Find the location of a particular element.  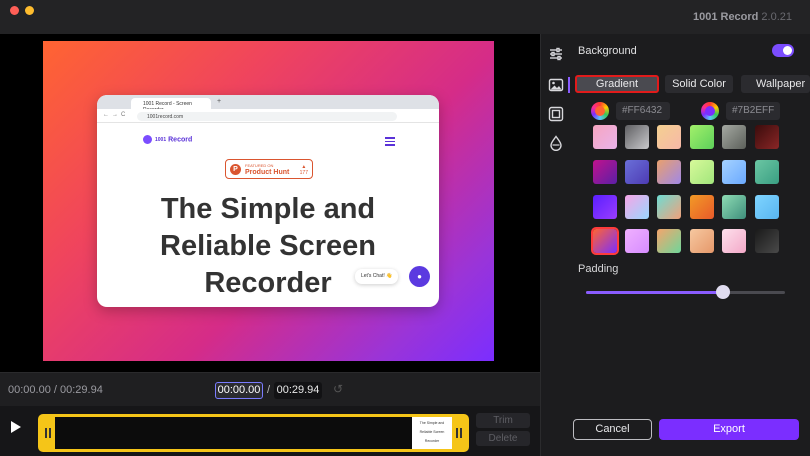

hero-heading: The Simple and Reliable Screen Recorder is located at coordinates (268, 246).